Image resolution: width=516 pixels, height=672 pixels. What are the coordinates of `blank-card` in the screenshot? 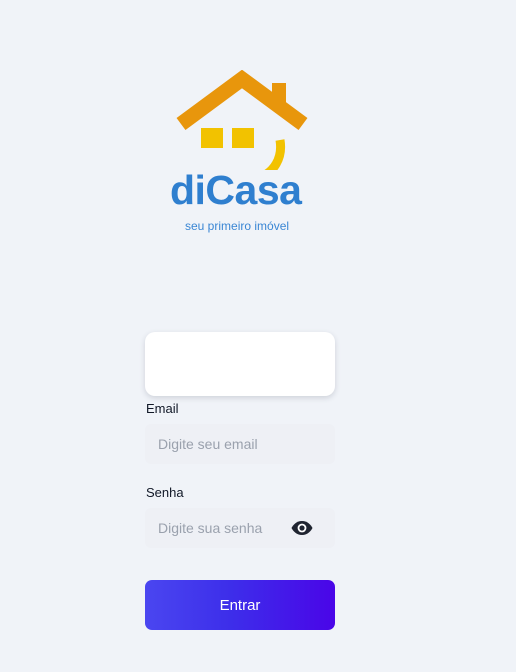 It's located at (240, 364).